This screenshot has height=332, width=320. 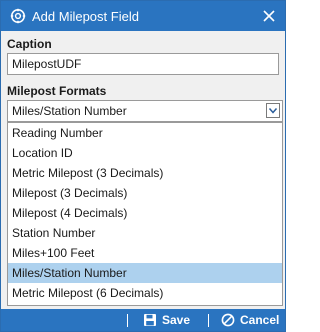 I want to click on cancel-button-label: Cancel, so click(x=260, y=320).